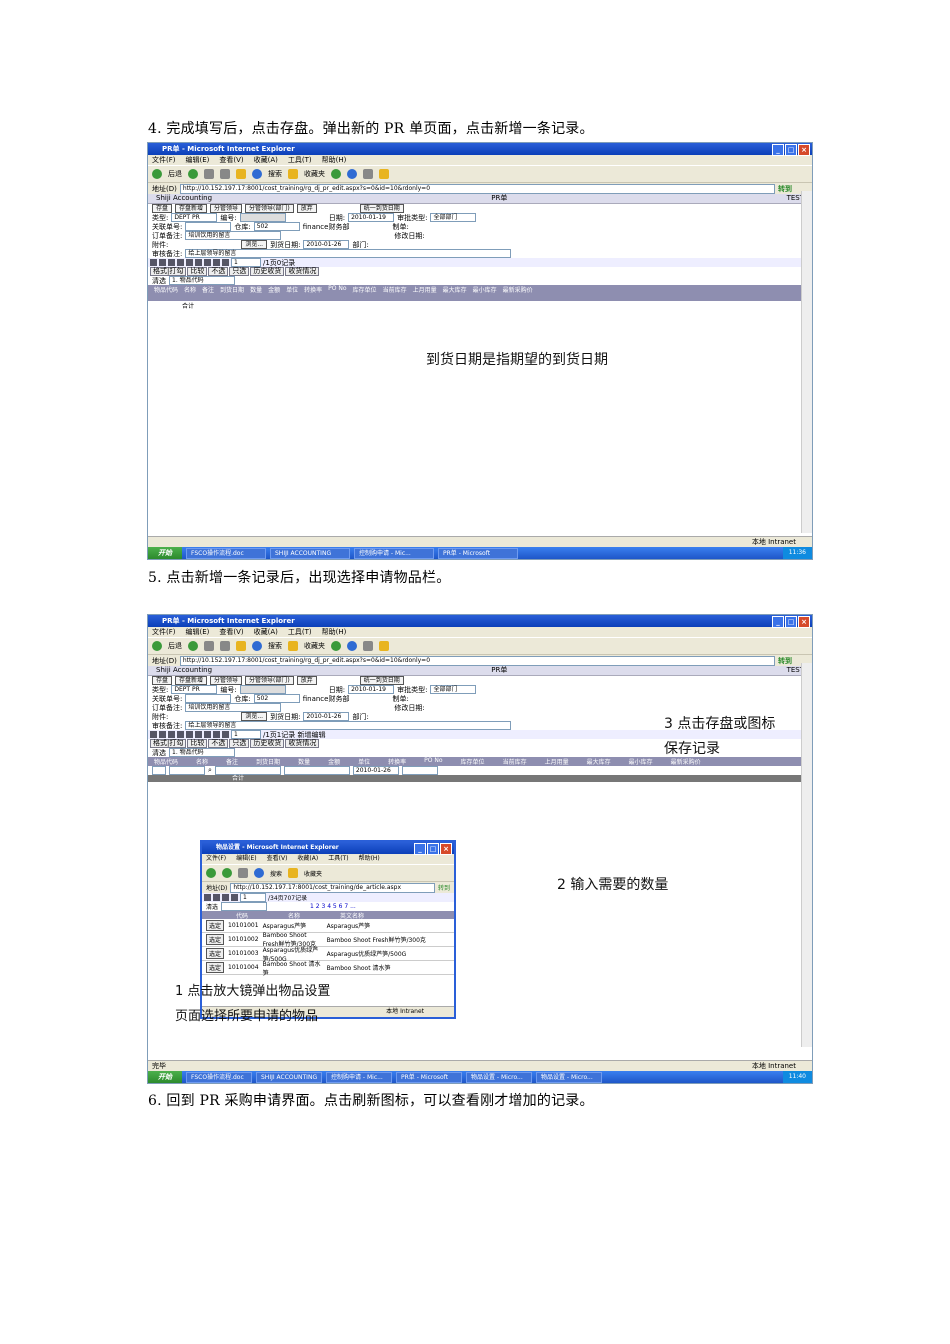  I want to click on arrive-field: 2010-01-26, so click(326, 716).